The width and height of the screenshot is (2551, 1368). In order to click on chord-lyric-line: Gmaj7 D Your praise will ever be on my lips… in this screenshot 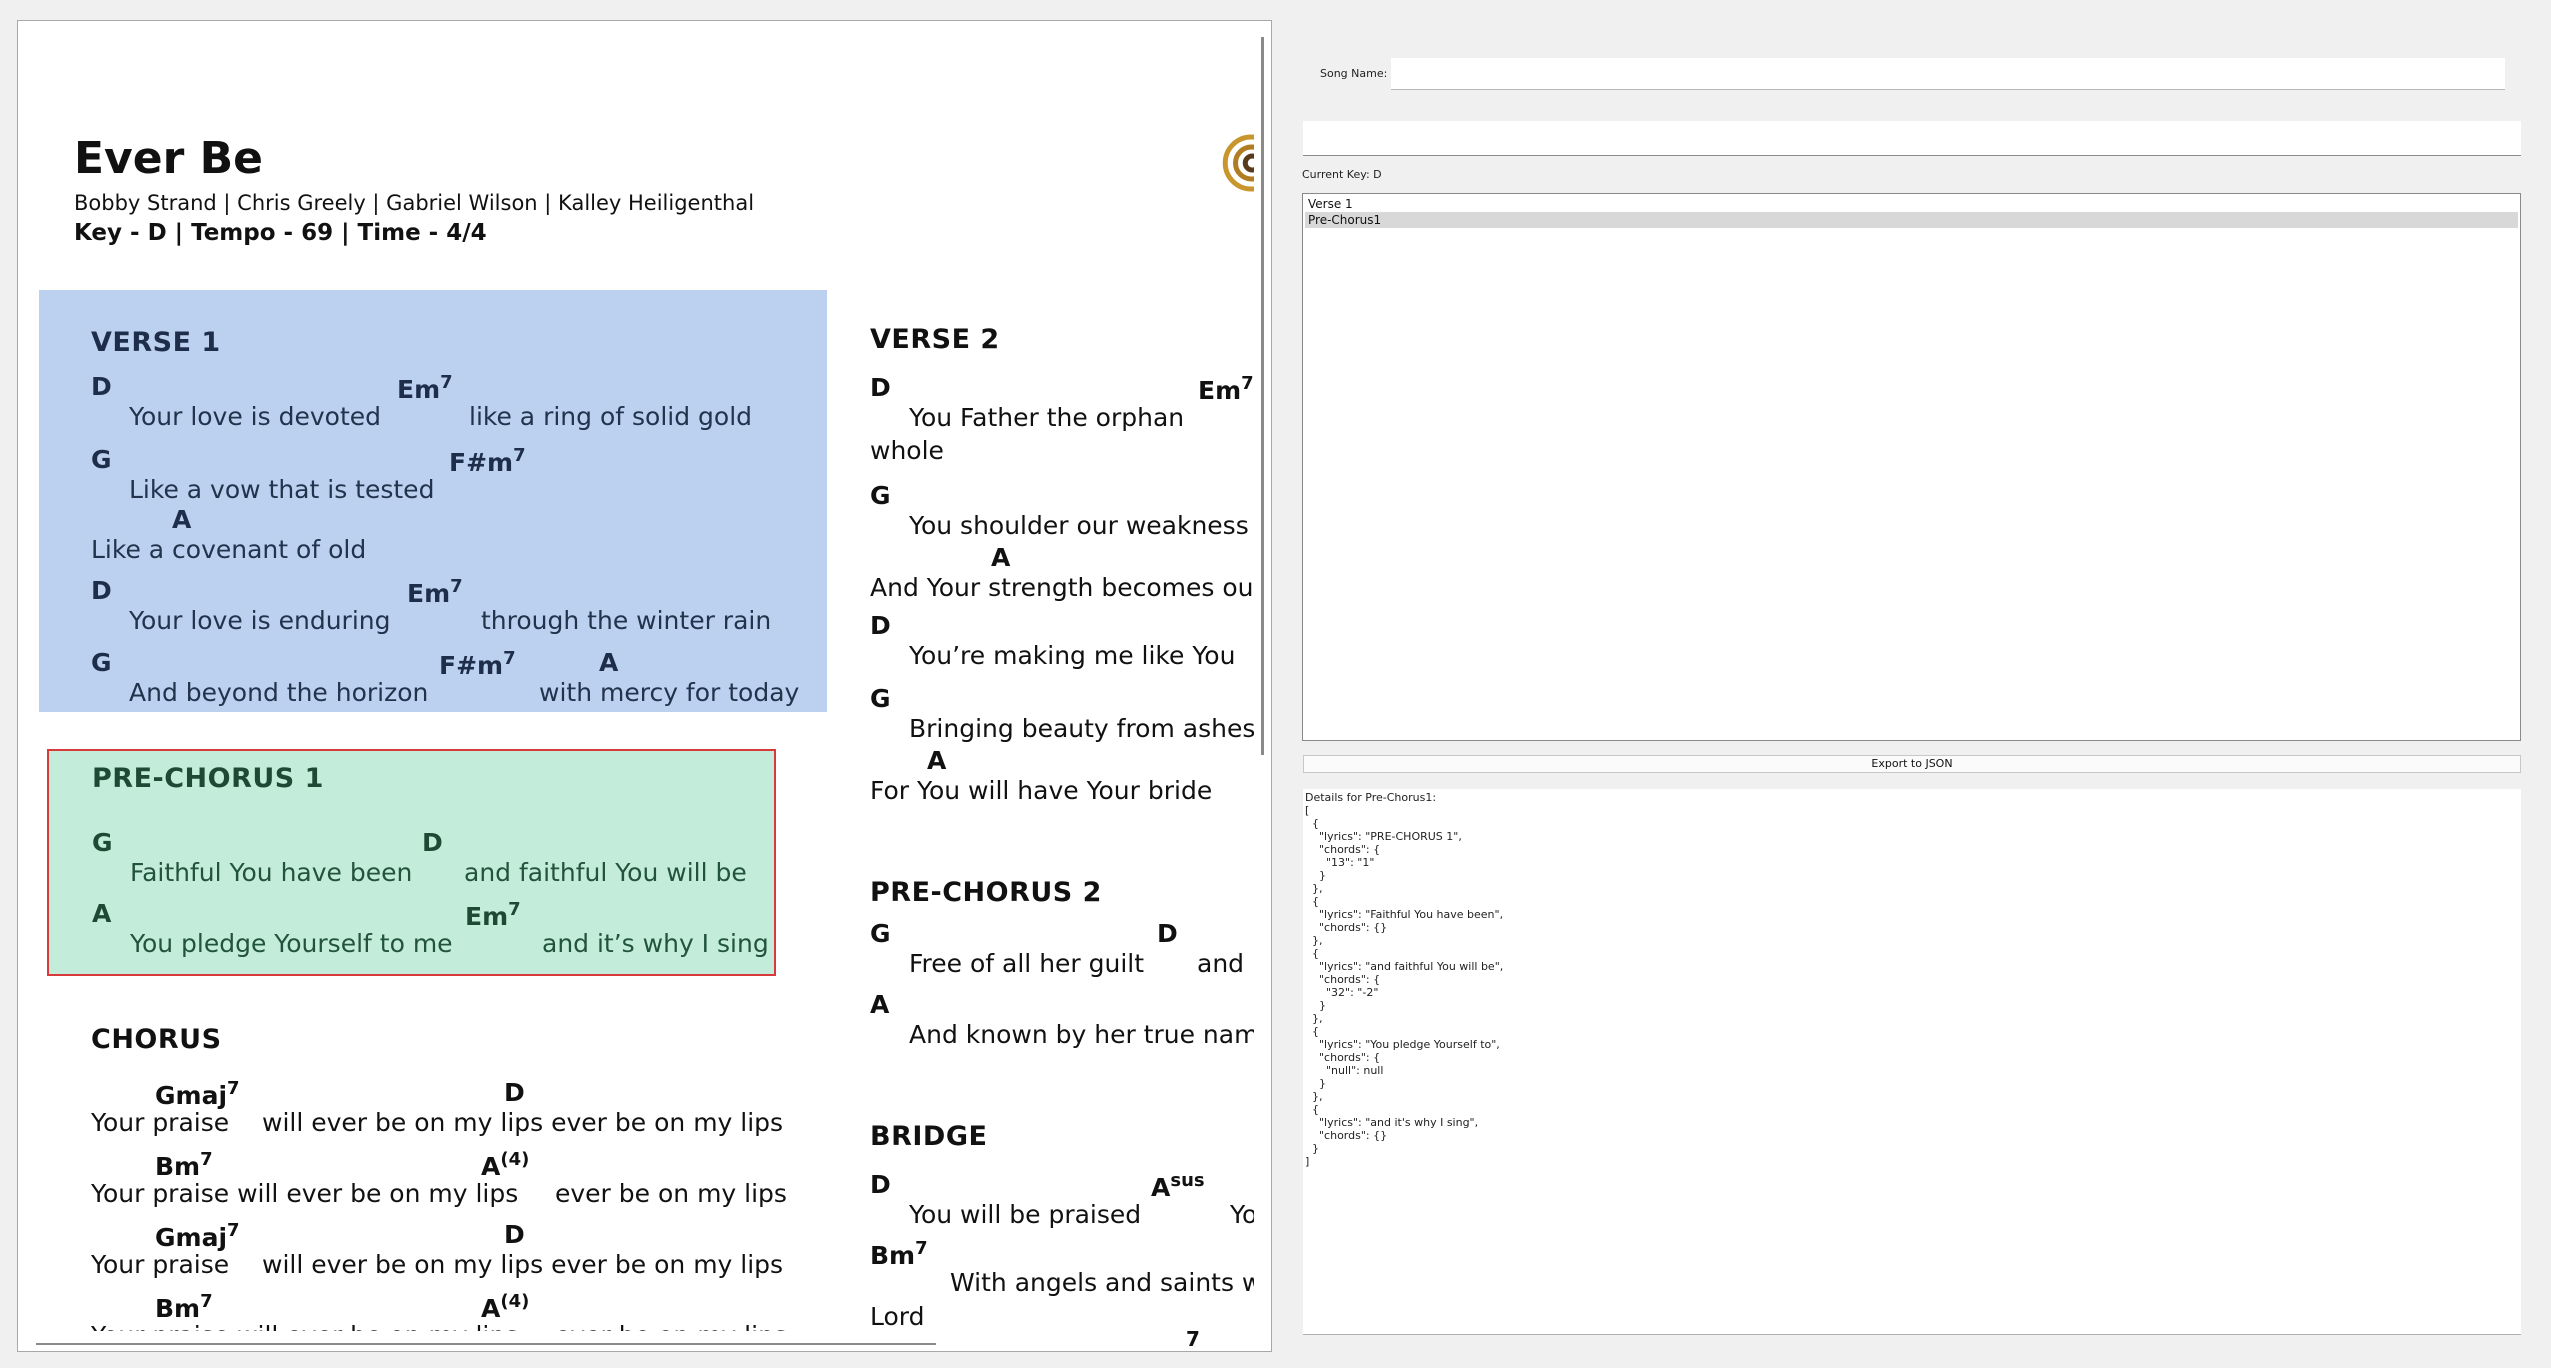, I will do `click(618, 1113)`.